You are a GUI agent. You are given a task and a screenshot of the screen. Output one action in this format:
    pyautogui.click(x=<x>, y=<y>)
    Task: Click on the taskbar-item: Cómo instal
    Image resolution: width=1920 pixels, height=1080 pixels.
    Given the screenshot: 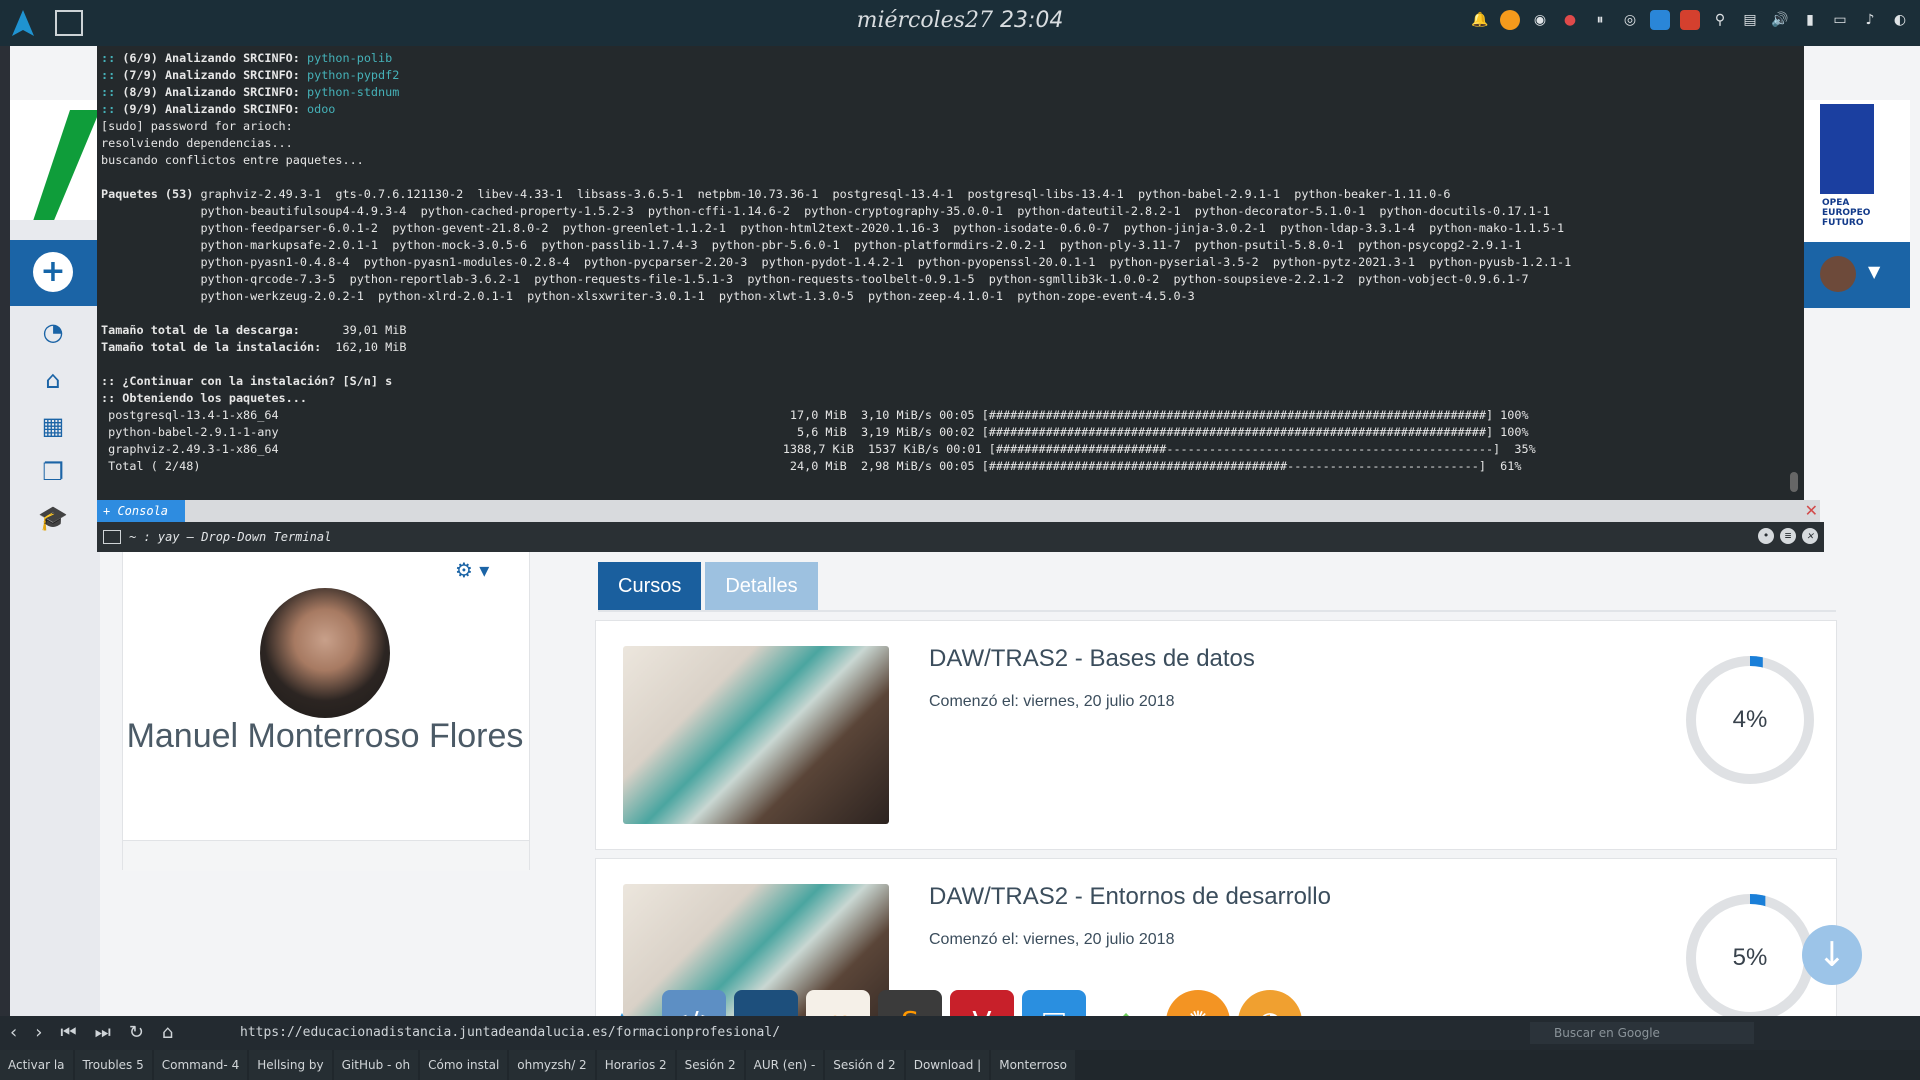 What is the action you would take?
    pyautogui.click(x=464, y=1065)
    